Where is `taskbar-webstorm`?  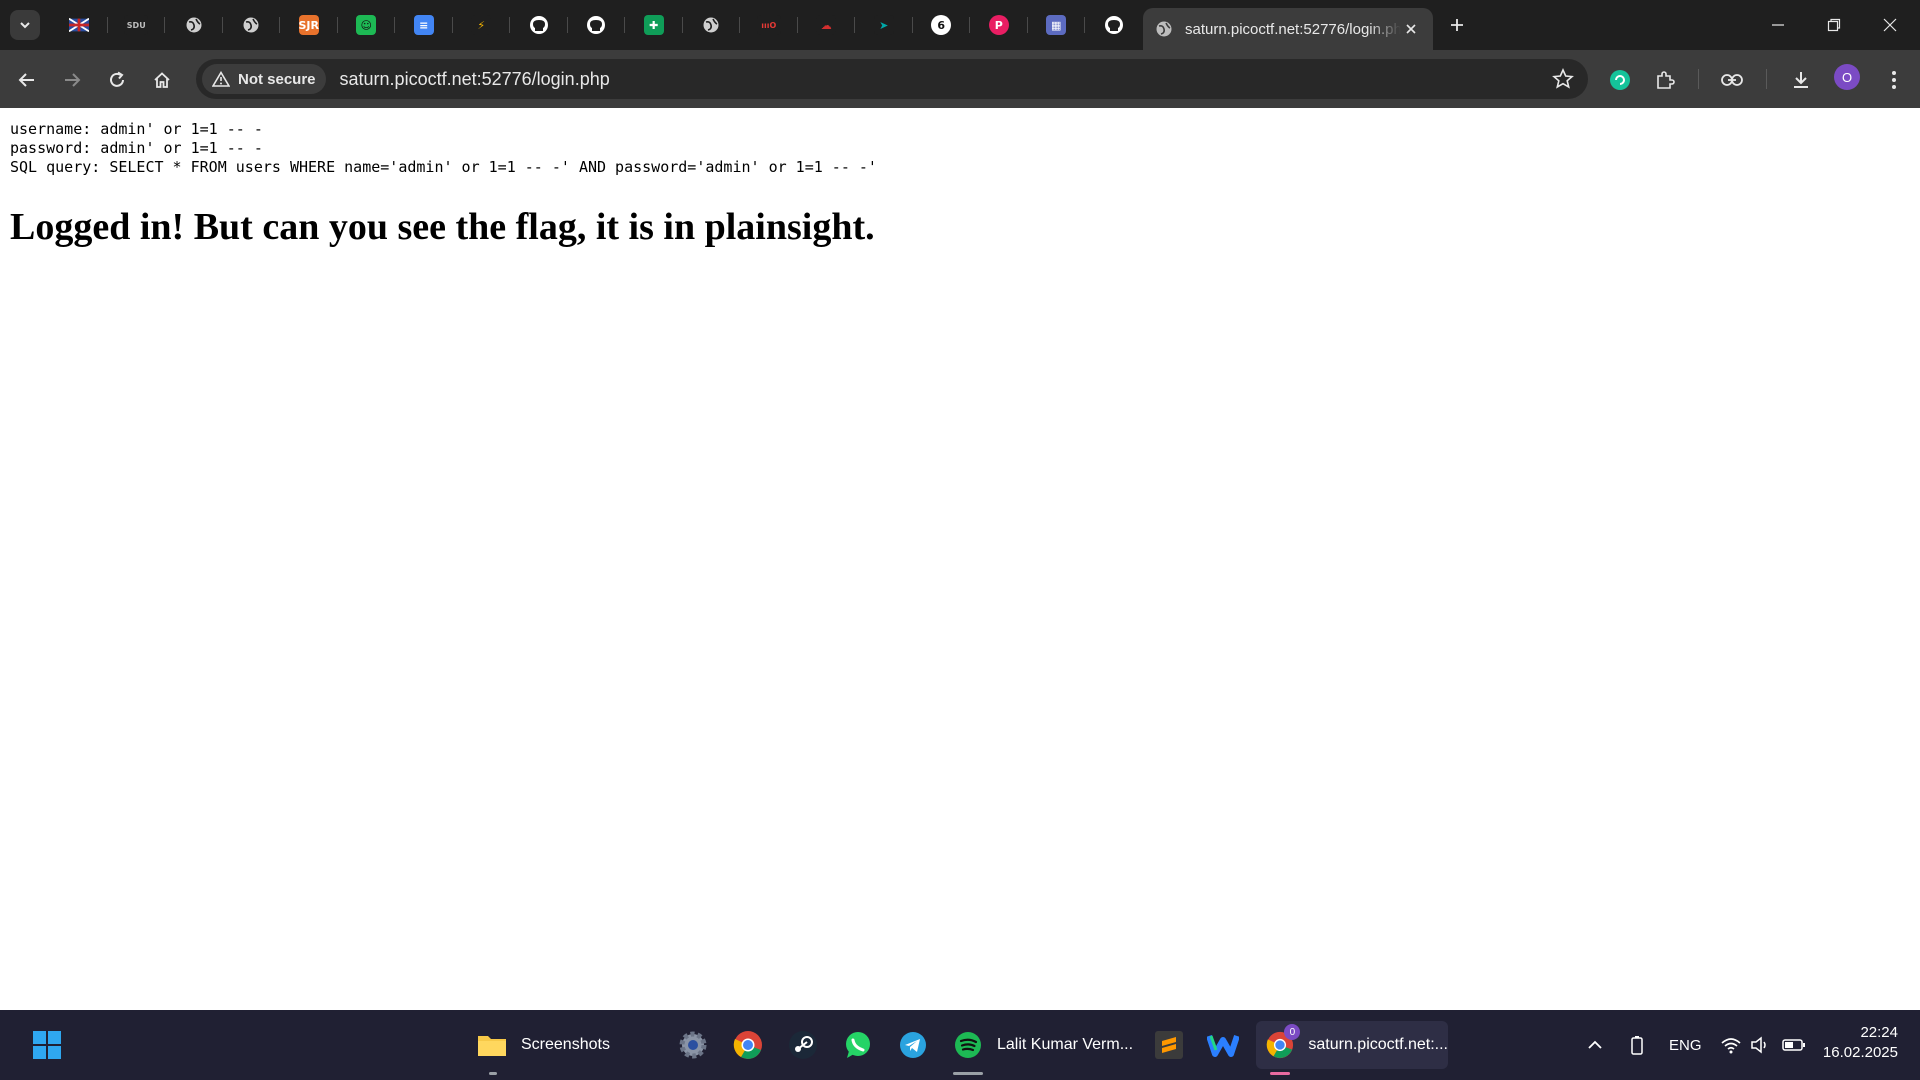
taskbar-webstorm is located at coordinates (1223, 1045).